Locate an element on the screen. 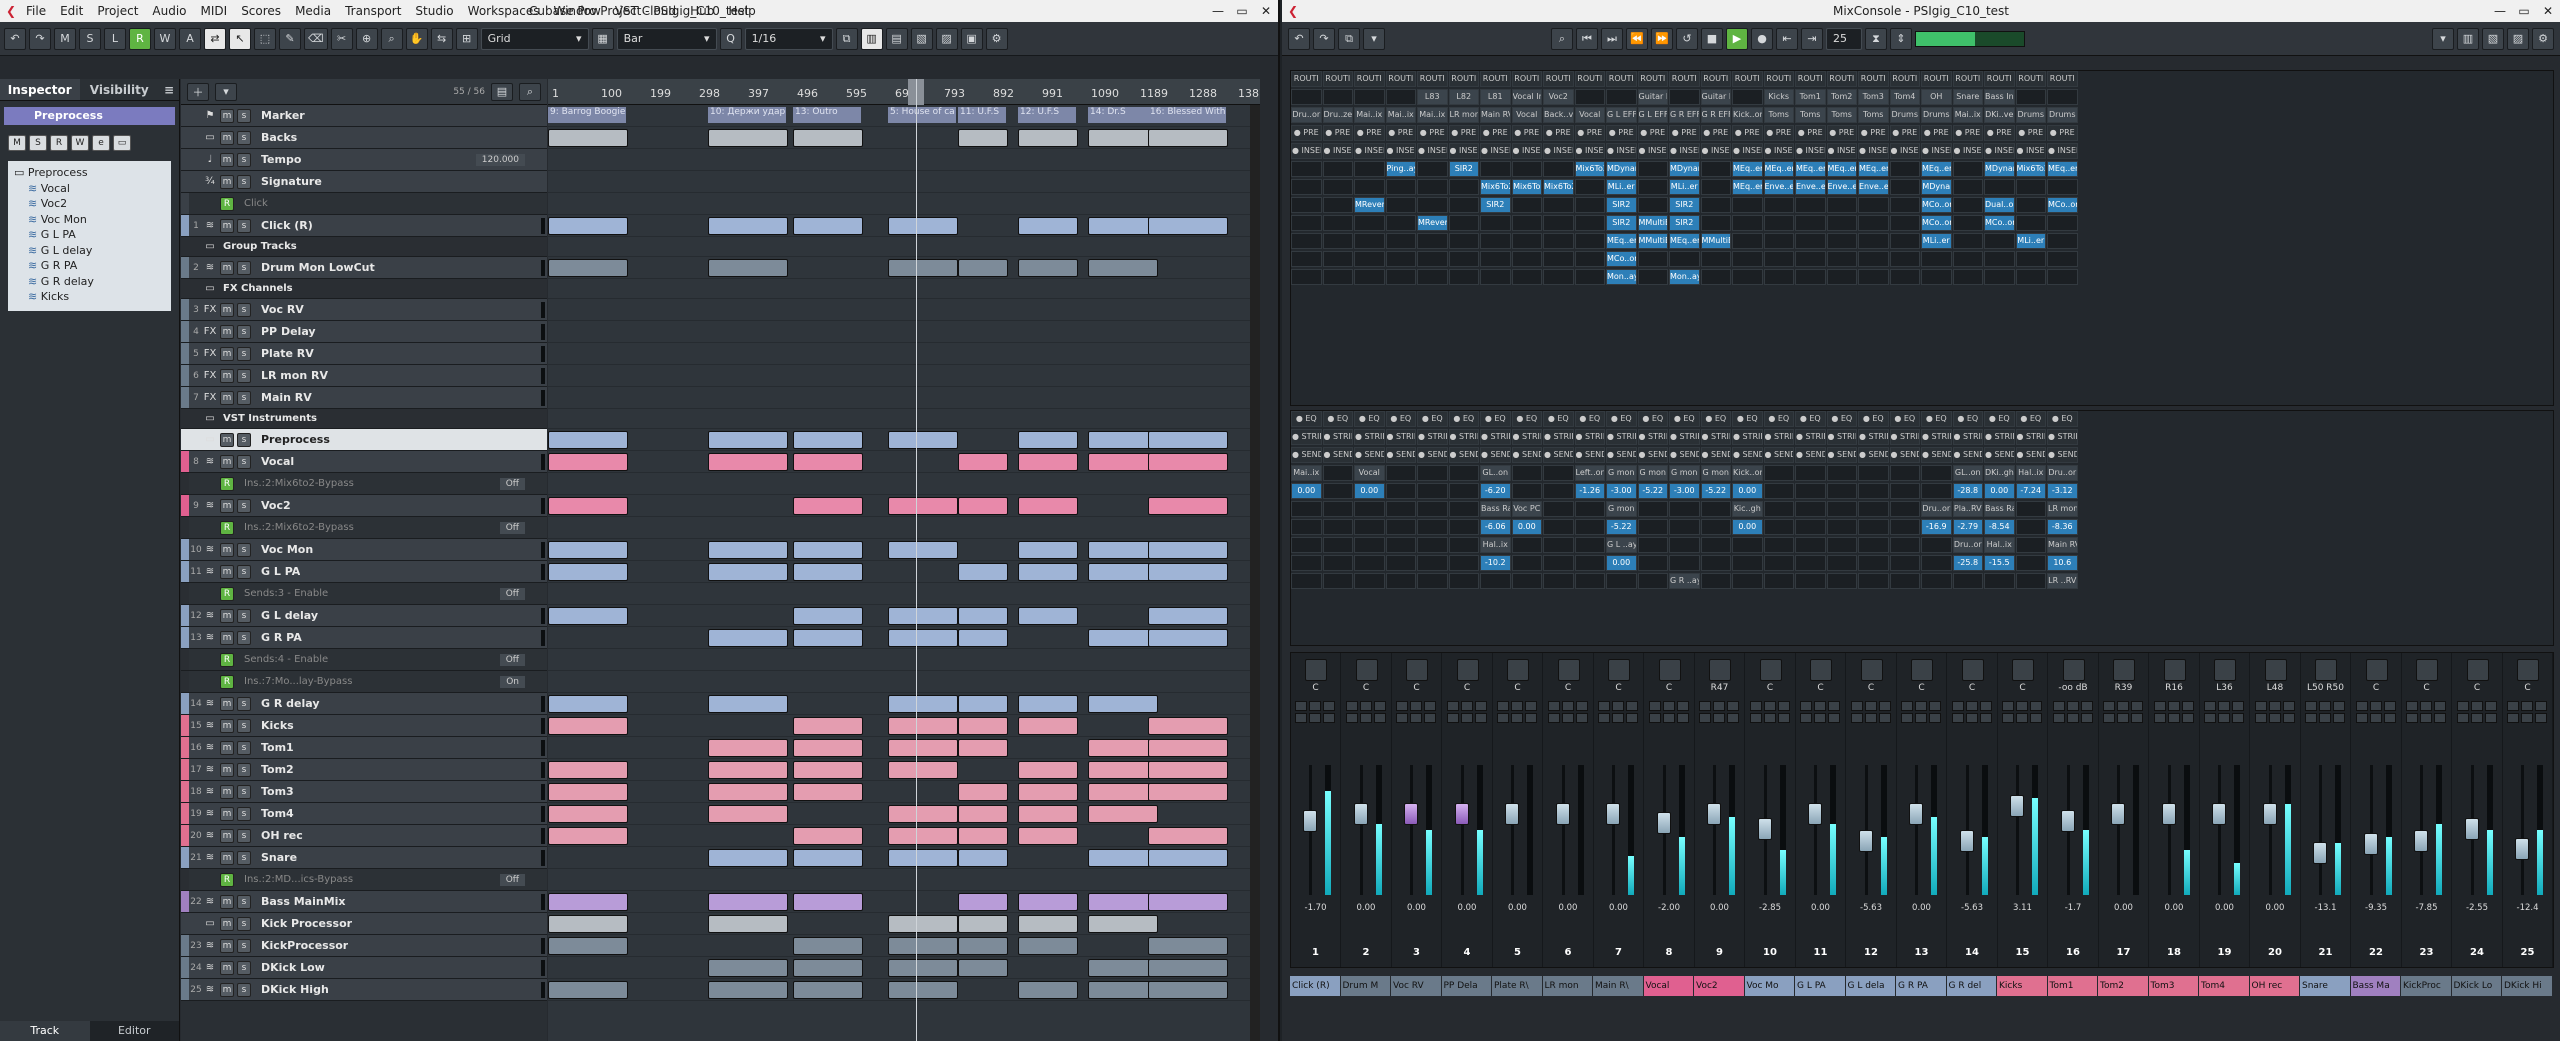 The height and width of the screenshot is (1041, 2560). track-row: 25 ≋ m s DKick High is located at coordinates (364, 990).